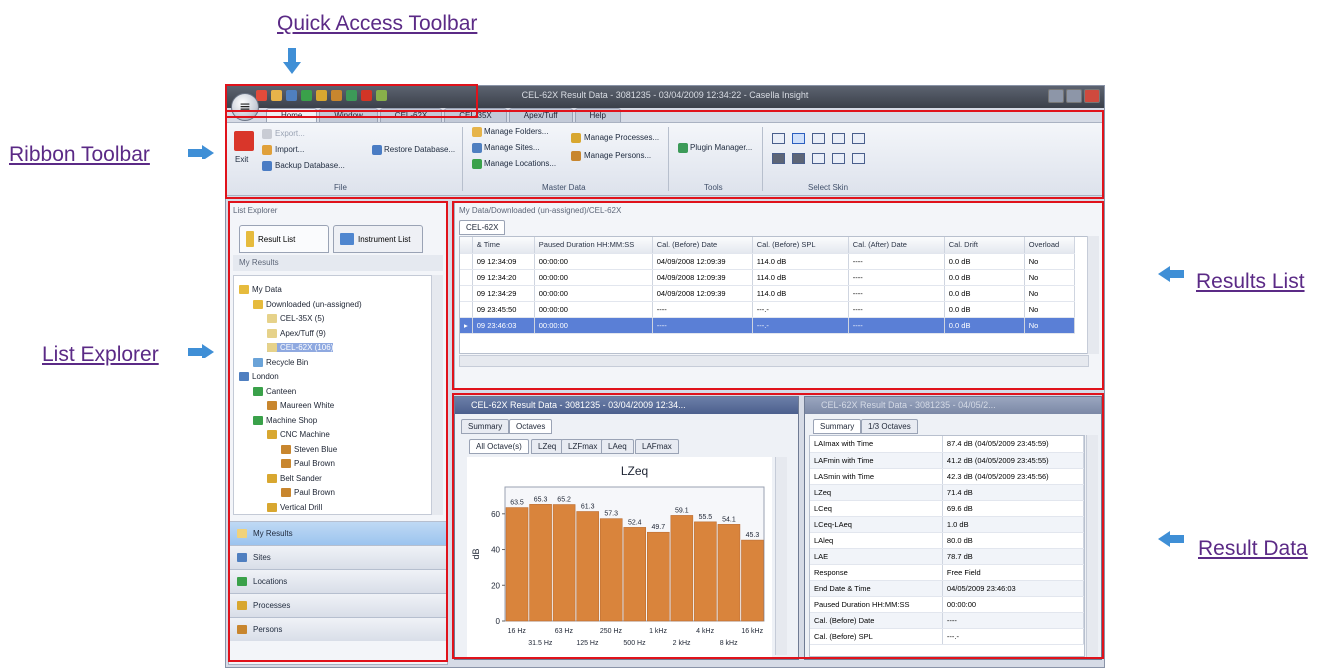 The height and width of the screenshot is (668, 1327). Describe the element at coordinates (947, 620) in the screenshot. I see `table-row: Cal. (Before) Date ----` at that location.